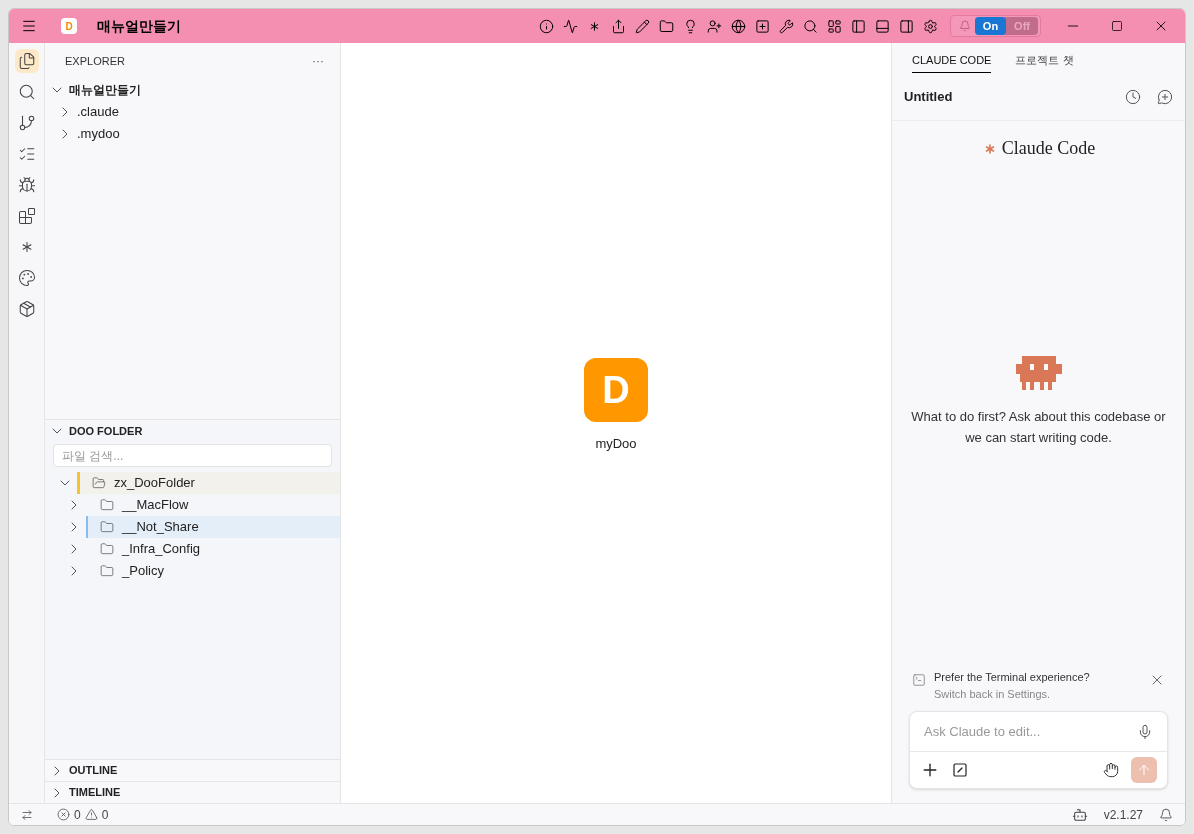 This screenshot has width=1194, height=834. I want to click on error-count: 0, so click(77, 814).